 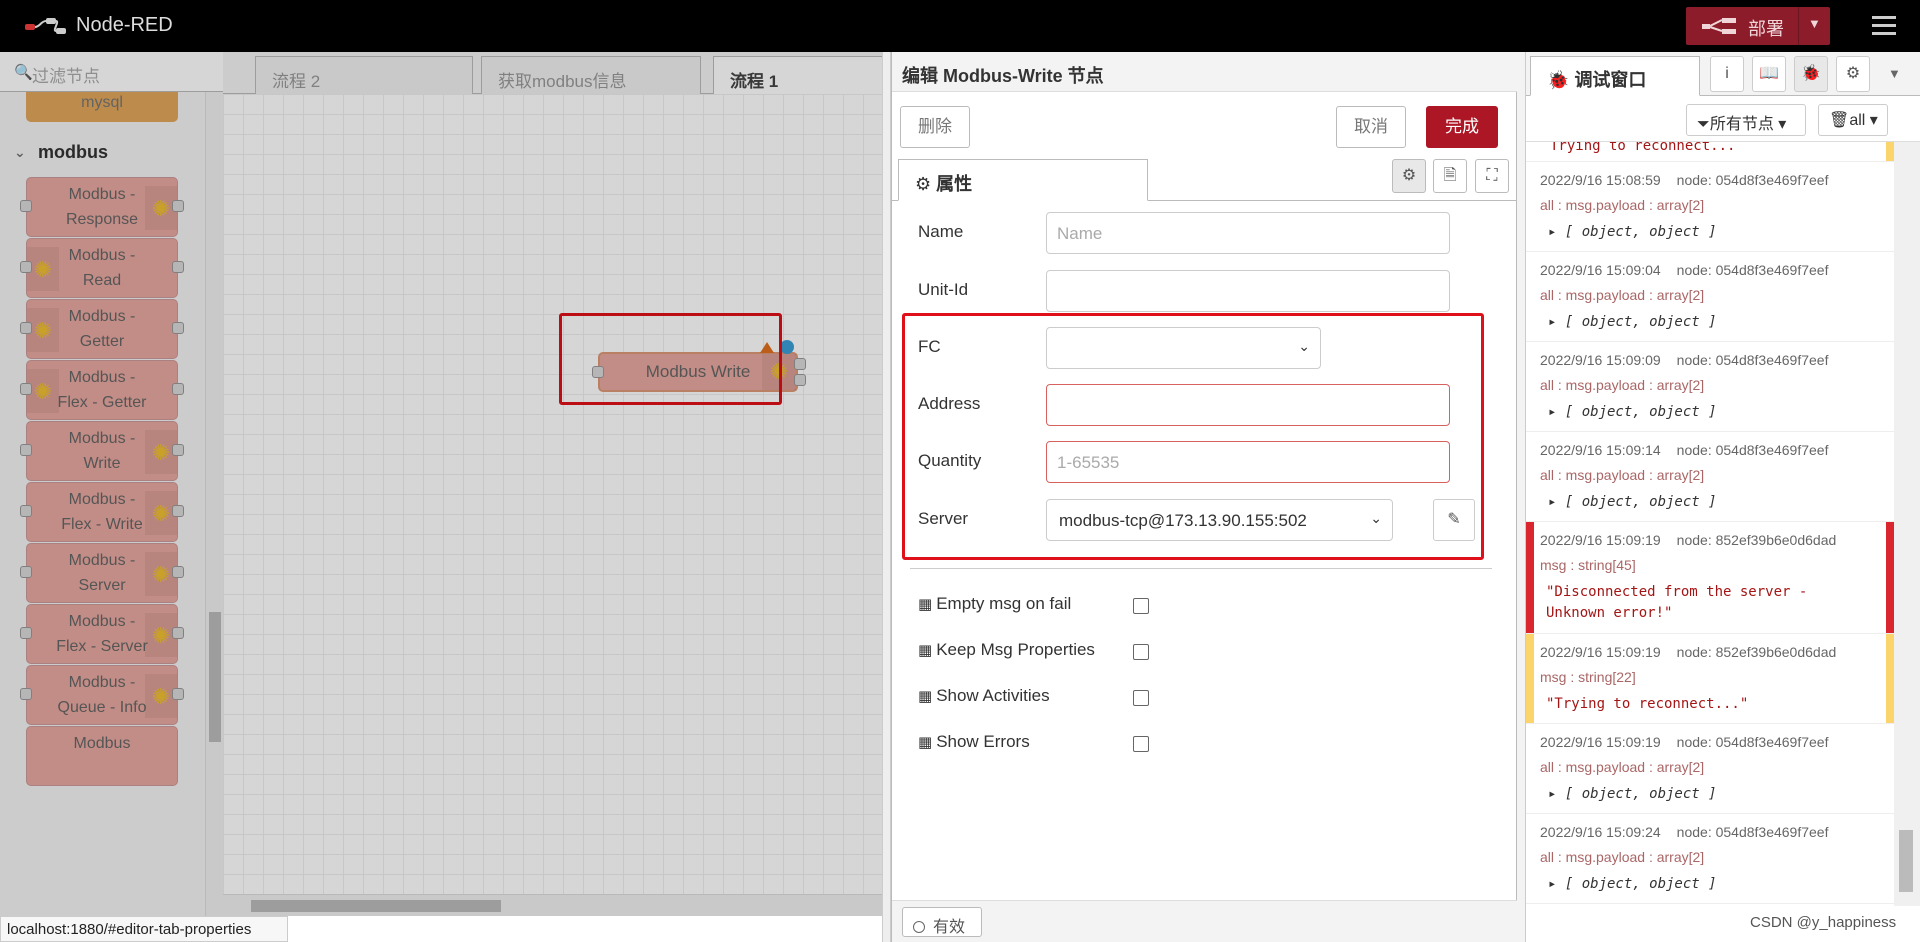 I want to click on highlight-box-node, so click(x=670, y=359).